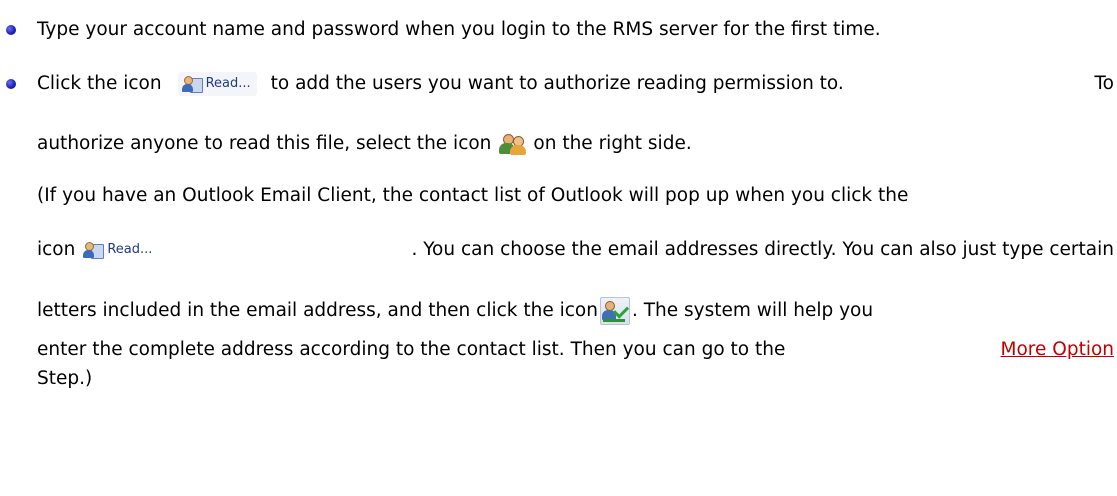  What do you see at coordinates (614, 311) in the screenshot?
I see `check-names-icon` at bounding box center [614, 311].